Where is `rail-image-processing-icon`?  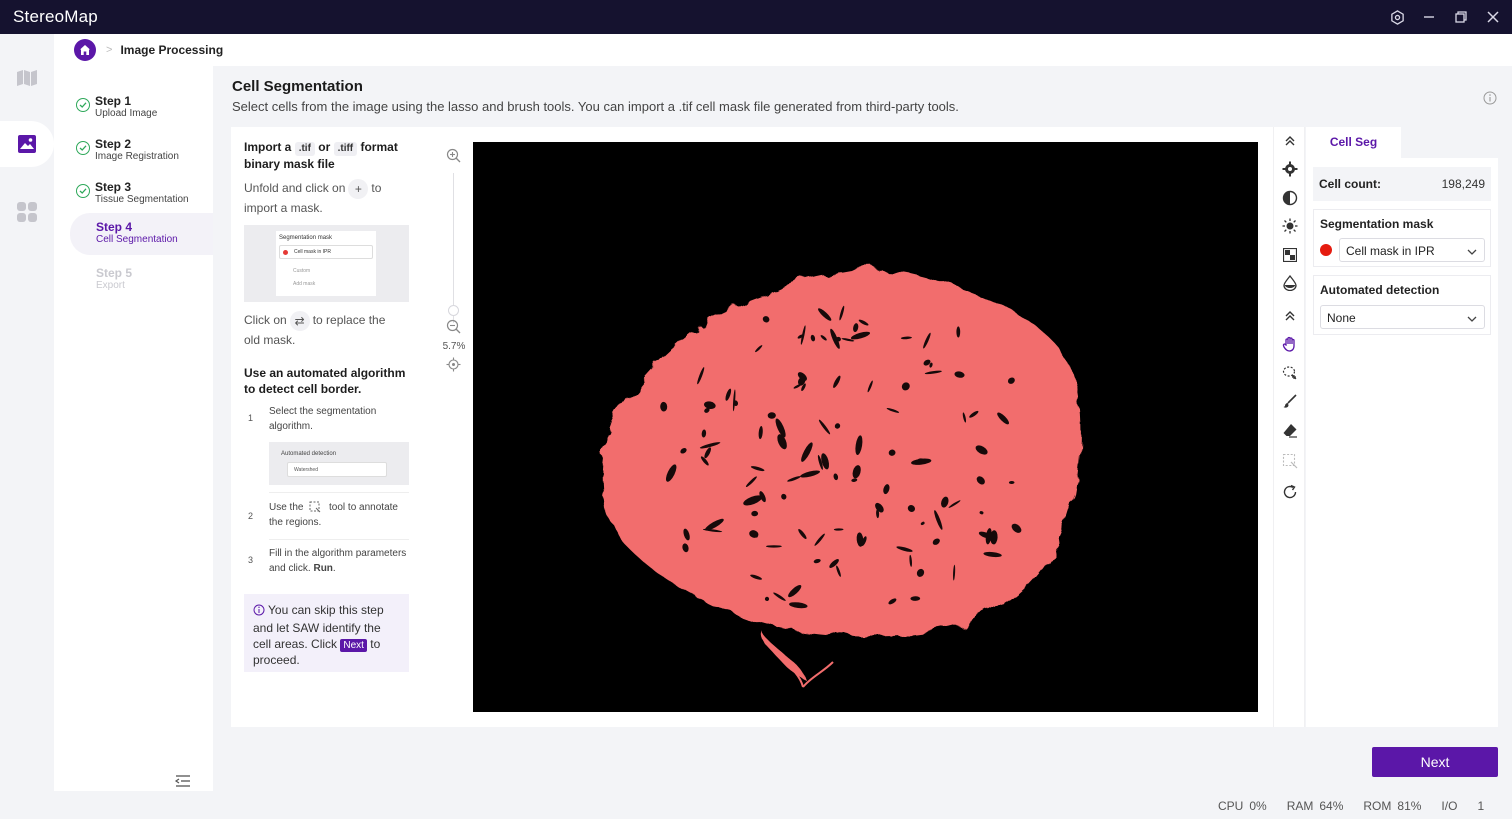
rail-image-processing-icon is located at coordinates (27, 144).